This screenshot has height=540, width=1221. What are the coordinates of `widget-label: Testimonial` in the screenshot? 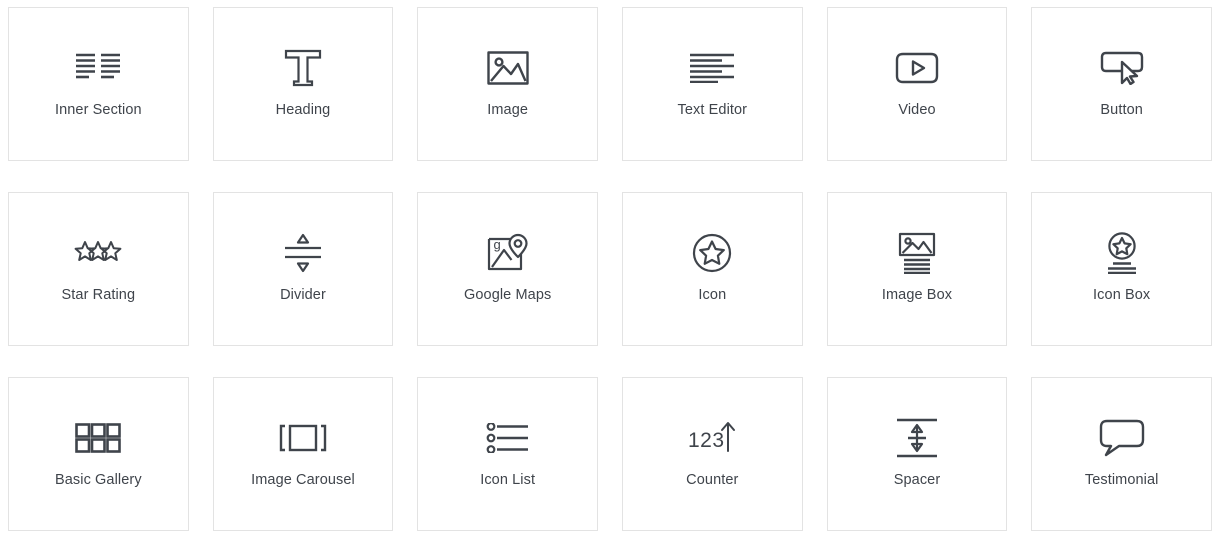 It's located at (1121, 480).